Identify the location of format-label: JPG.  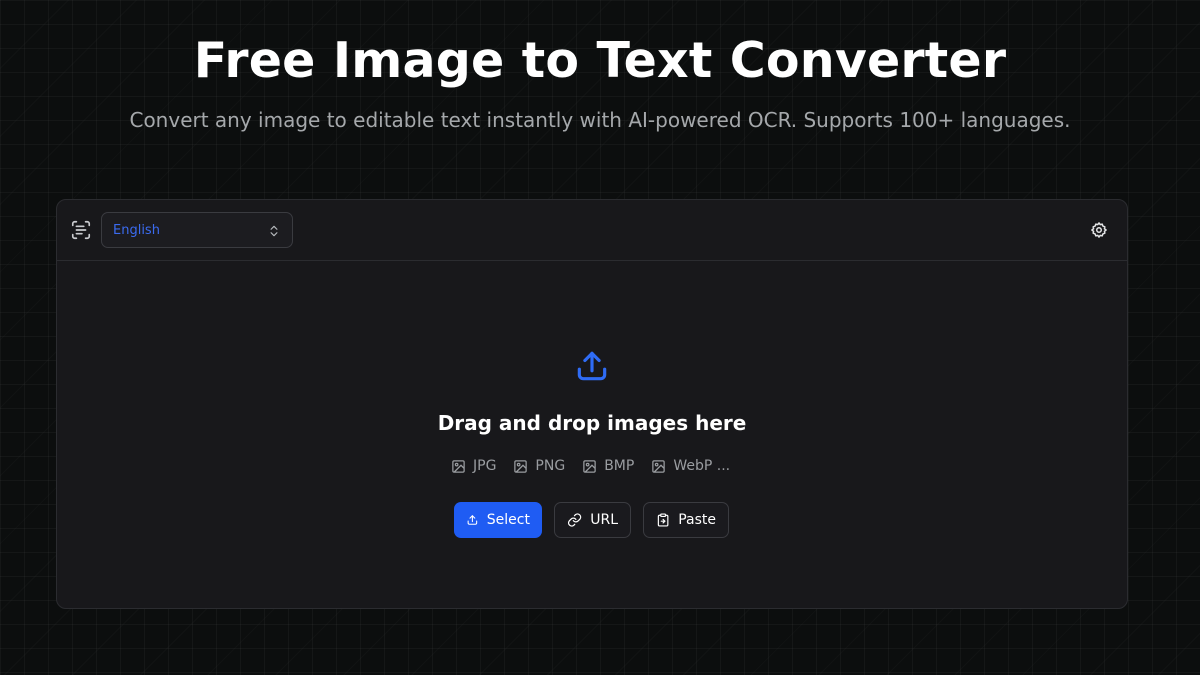
(485, 466).